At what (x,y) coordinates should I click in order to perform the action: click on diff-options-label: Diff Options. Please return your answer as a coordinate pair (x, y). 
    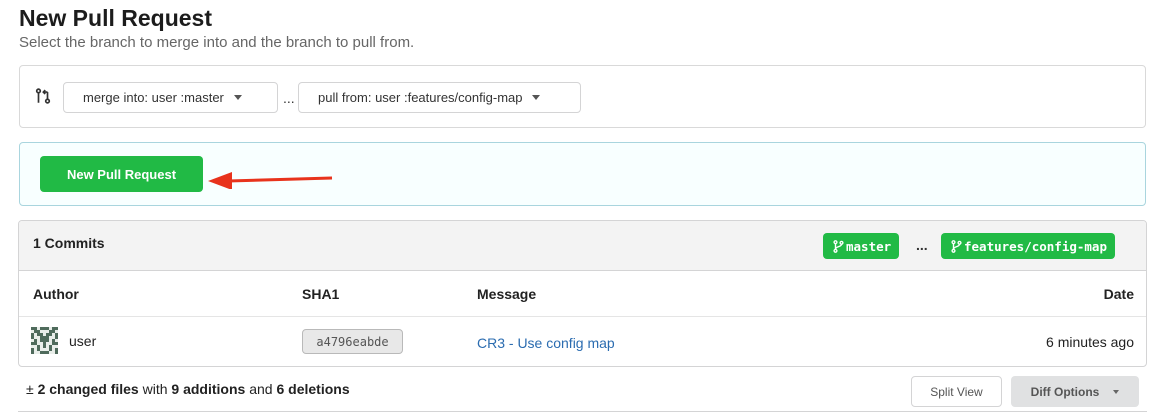
    Looking at the image, I should click on (1065, 391).